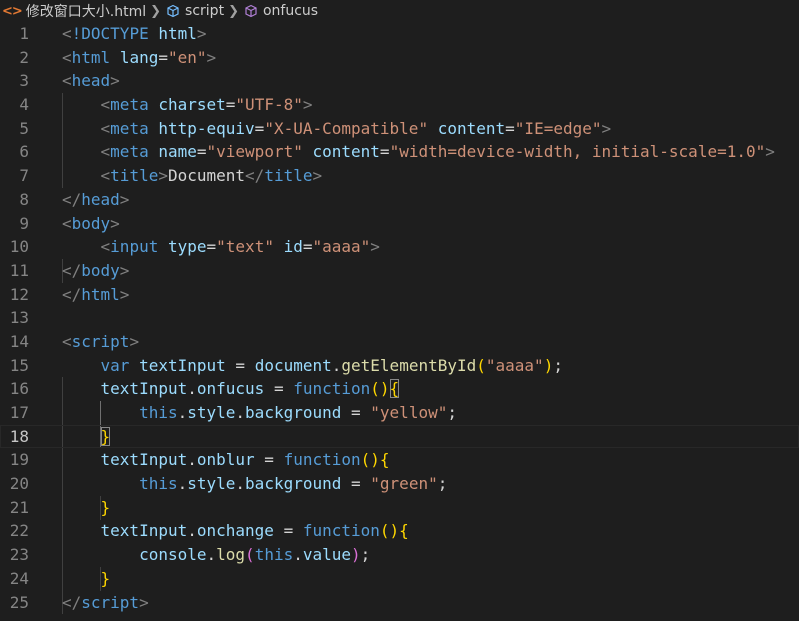  What do you see at coordinates (110, 602) in the screenshot?
I see `code-token: script` at bounding box center [110, 602].